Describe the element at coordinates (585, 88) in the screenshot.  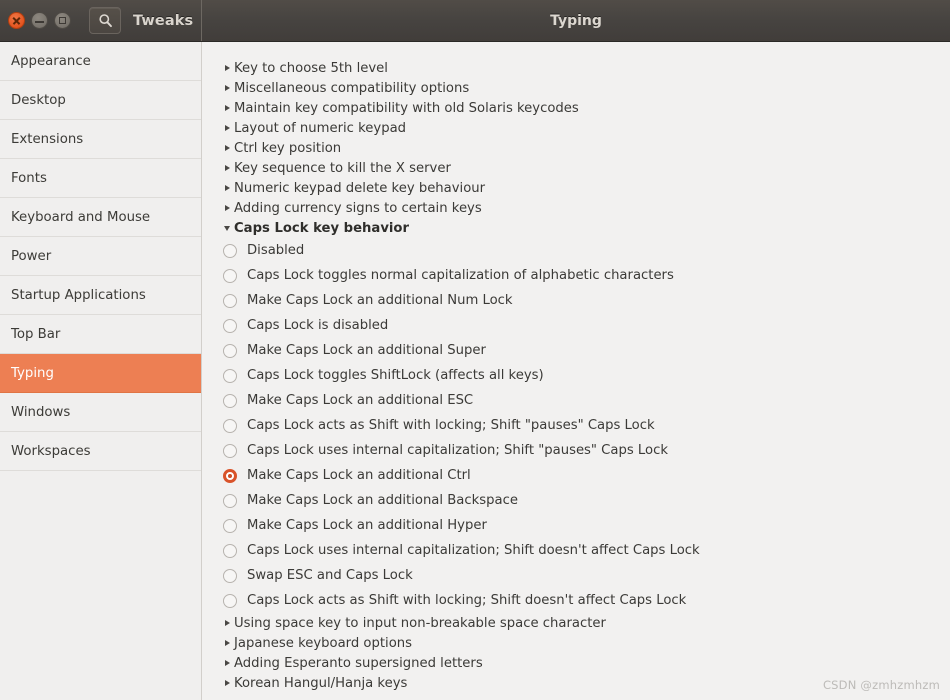
I see `tree-item: Miscellaneous compatibility options` at that location.